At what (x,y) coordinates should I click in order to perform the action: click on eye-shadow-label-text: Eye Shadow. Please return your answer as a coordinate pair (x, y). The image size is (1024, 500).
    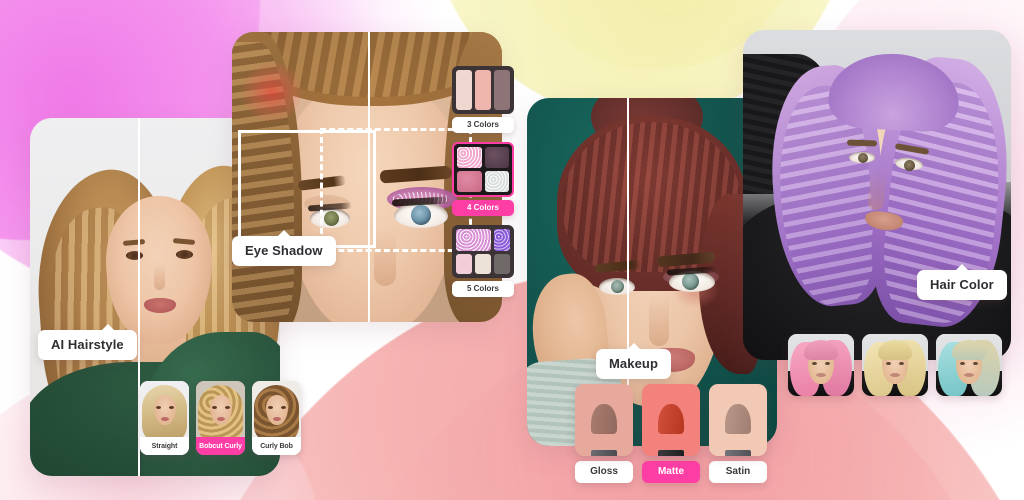
    Looking at the image, I should click on (284, 250).